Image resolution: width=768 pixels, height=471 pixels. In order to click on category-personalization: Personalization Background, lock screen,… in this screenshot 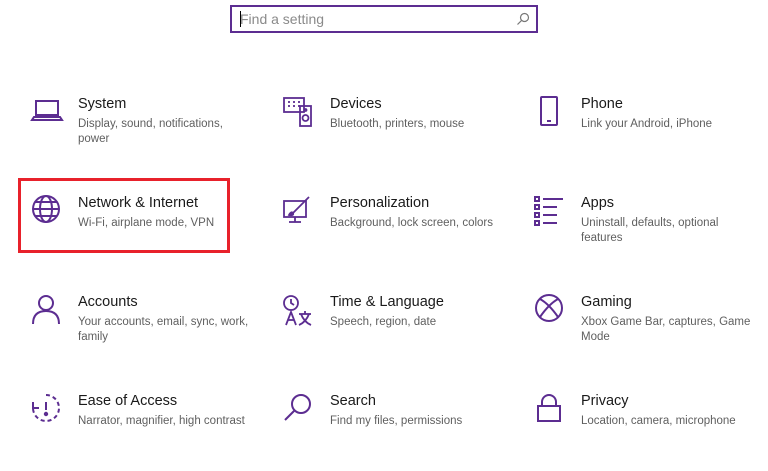, I will do `click(394, 234)`.